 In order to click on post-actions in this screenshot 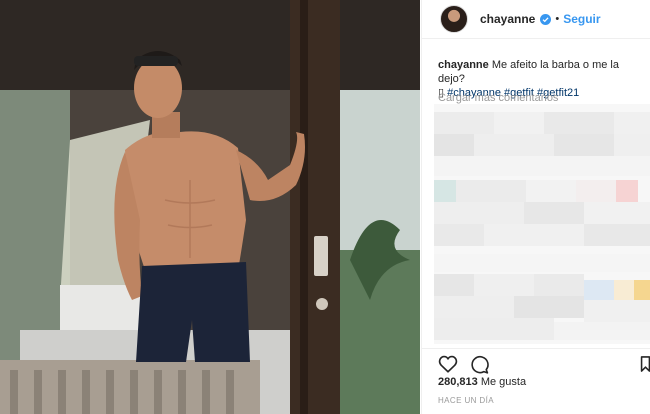, I will do `click(536, 362)`.